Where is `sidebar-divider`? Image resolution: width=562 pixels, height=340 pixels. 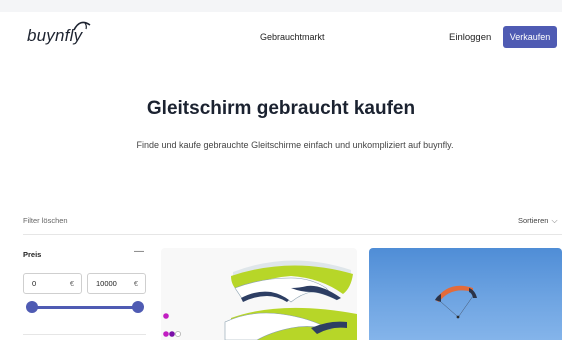 sidebar-divider is located at coordinates (84, 334).